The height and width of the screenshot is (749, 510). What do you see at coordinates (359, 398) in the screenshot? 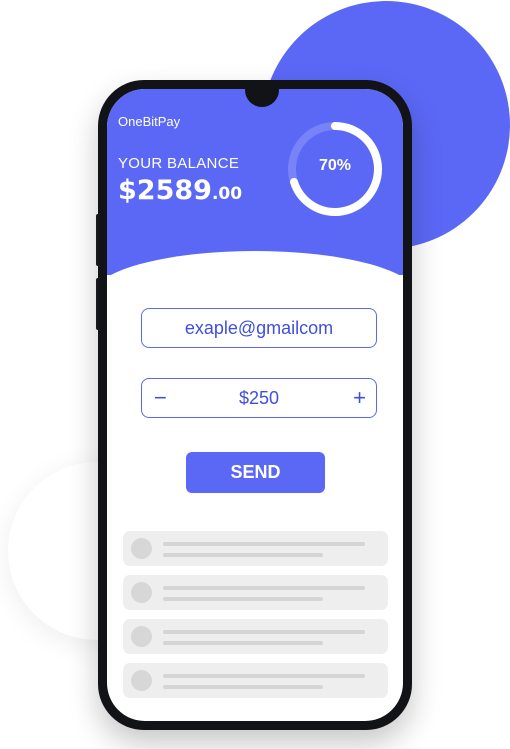
I see `plus-button: +` at bounding box center [359, 398].